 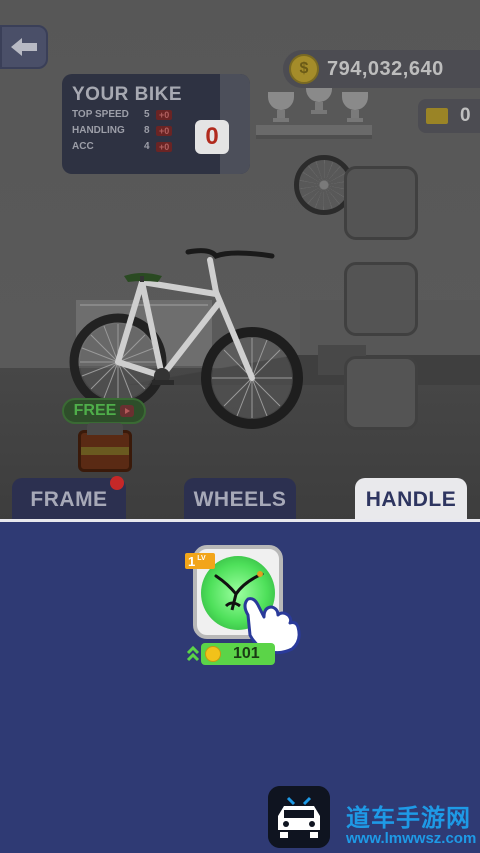 I want to click on chest-icon, so click(x=105, y=447).